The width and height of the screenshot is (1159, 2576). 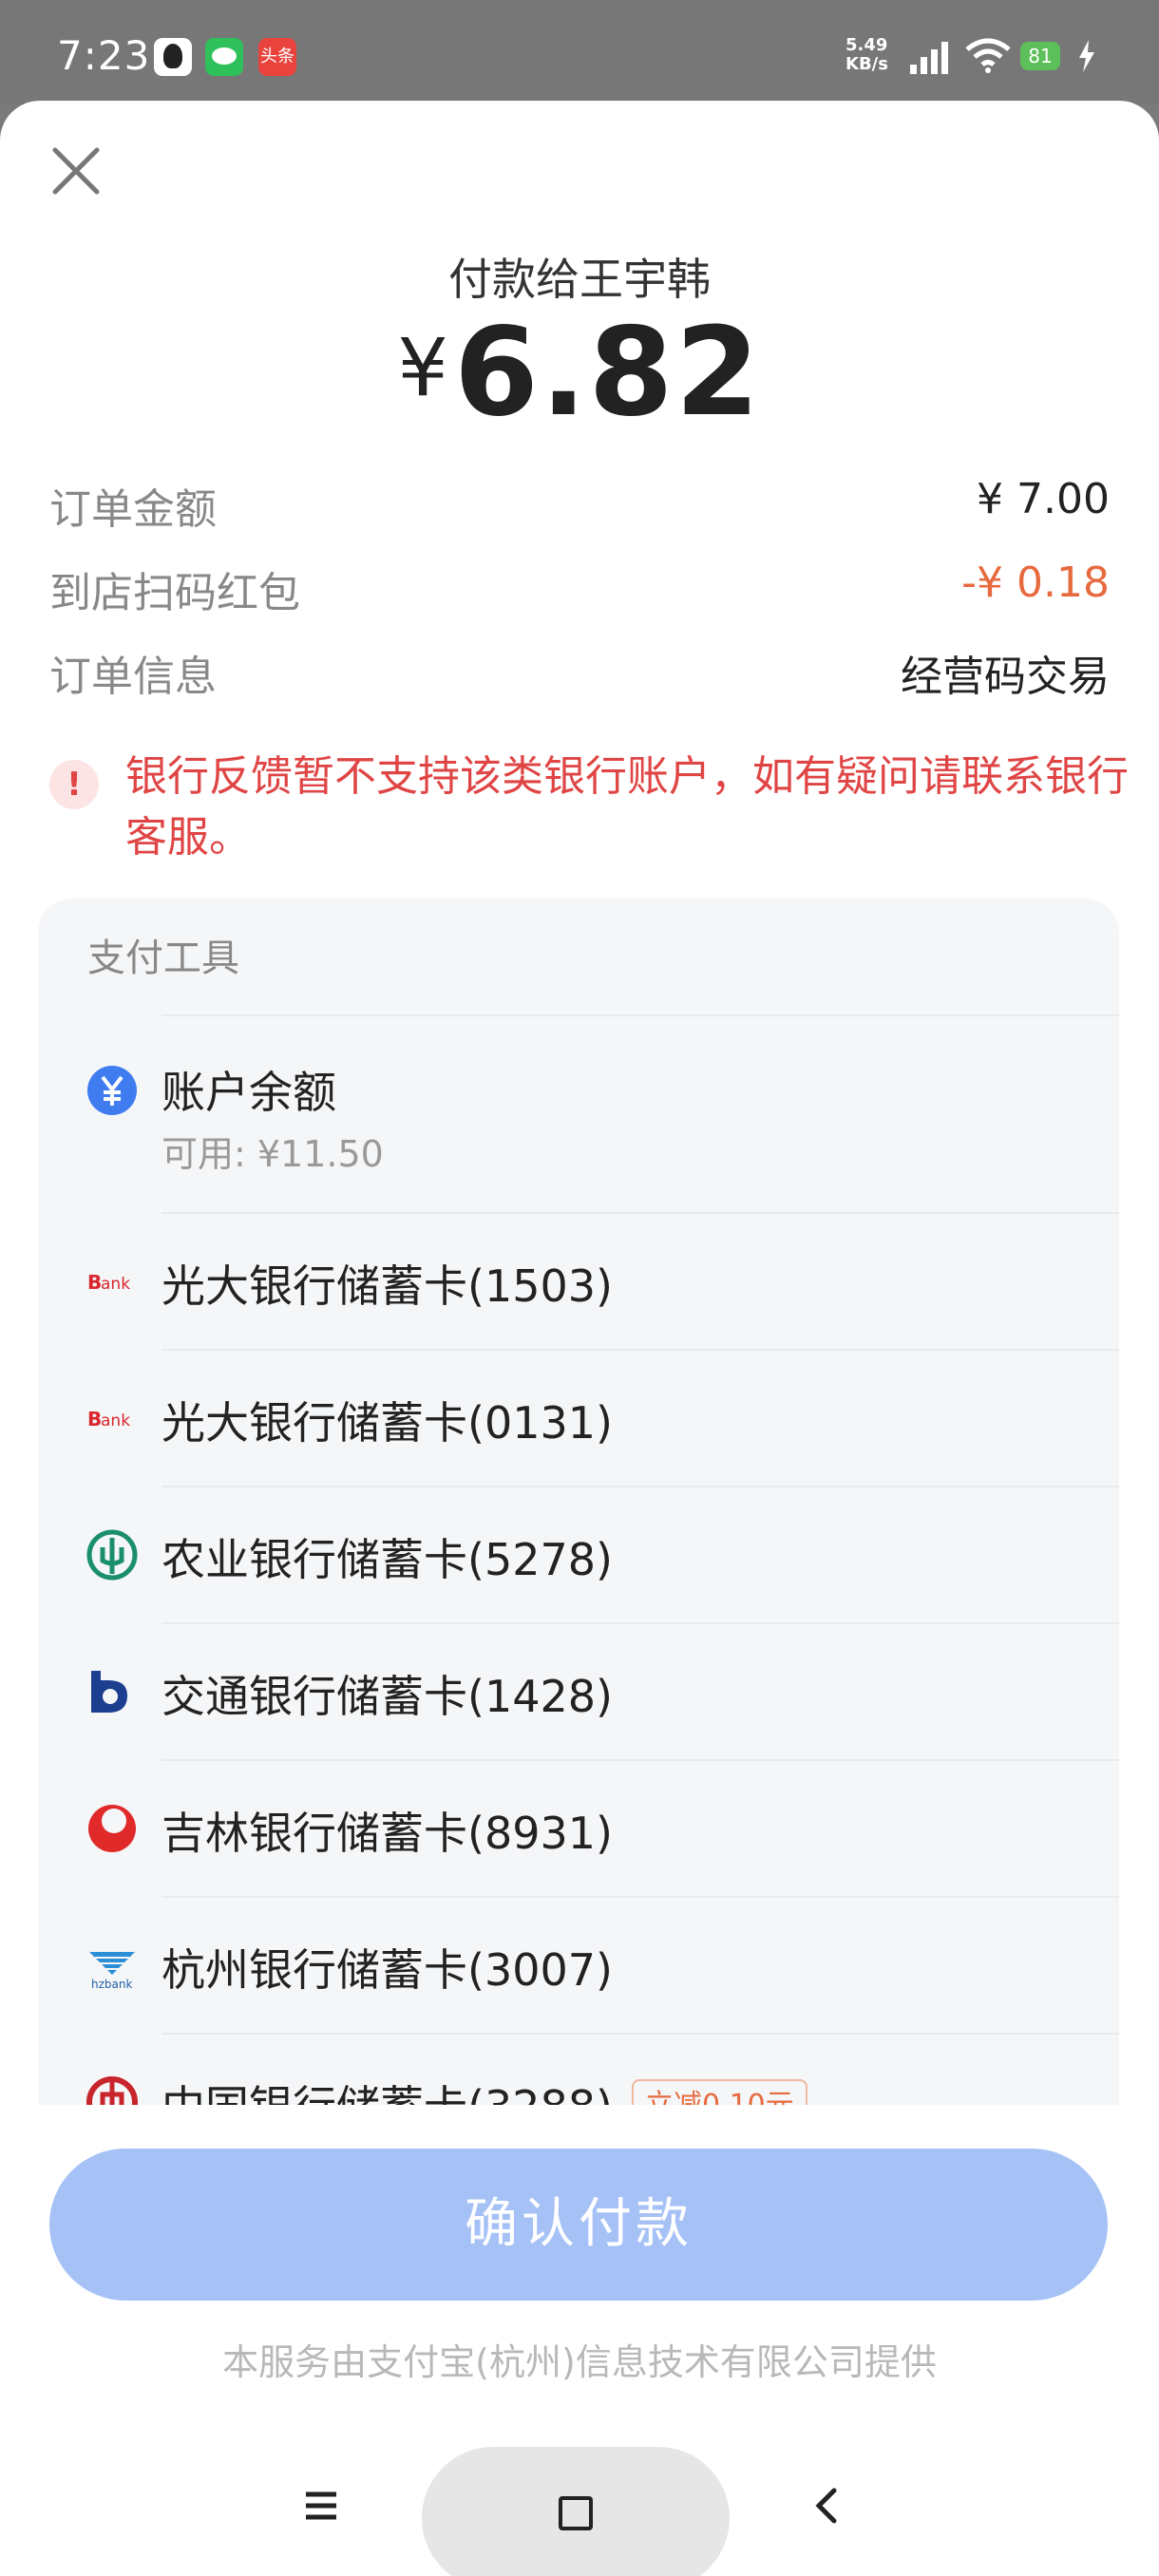 I want to click on home-icon, so click(x=576, y=2513).